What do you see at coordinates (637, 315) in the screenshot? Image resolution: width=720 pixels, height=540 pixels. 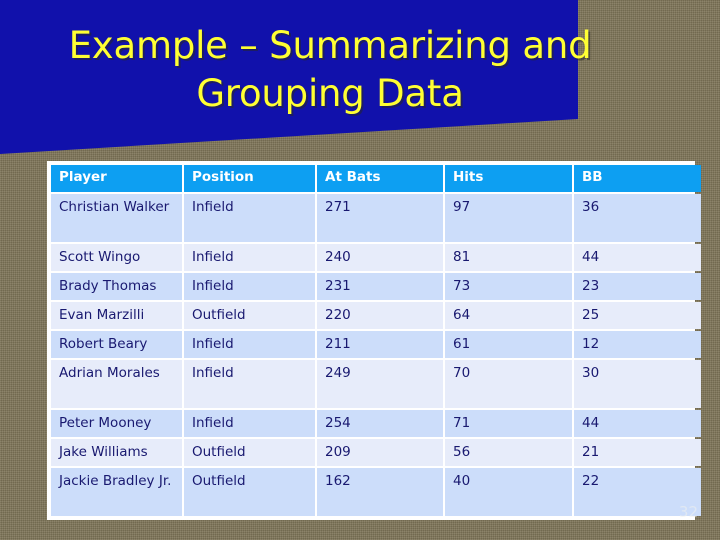 I see `cell-bb: 25` at bounding box center [637, 315].